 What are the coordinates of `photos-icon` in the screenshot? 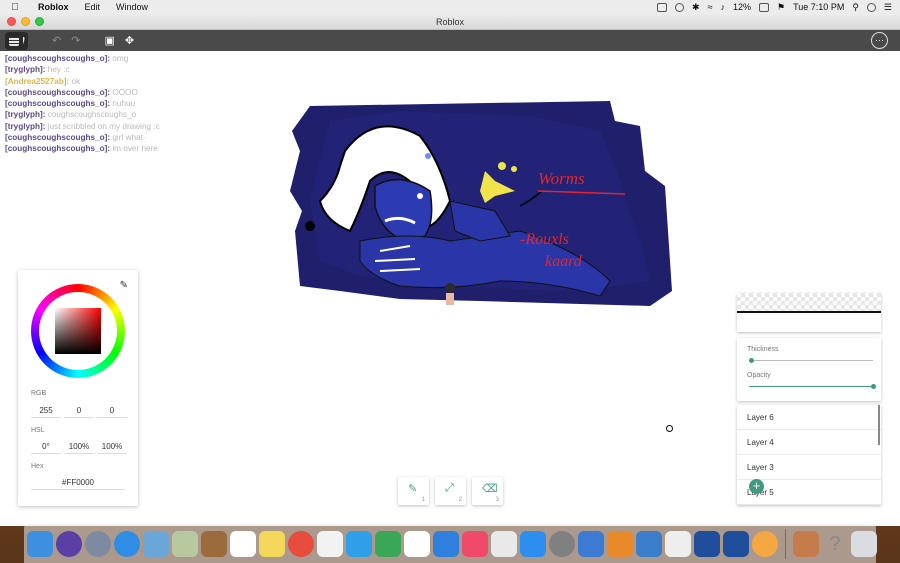 It's located at (185, 543).